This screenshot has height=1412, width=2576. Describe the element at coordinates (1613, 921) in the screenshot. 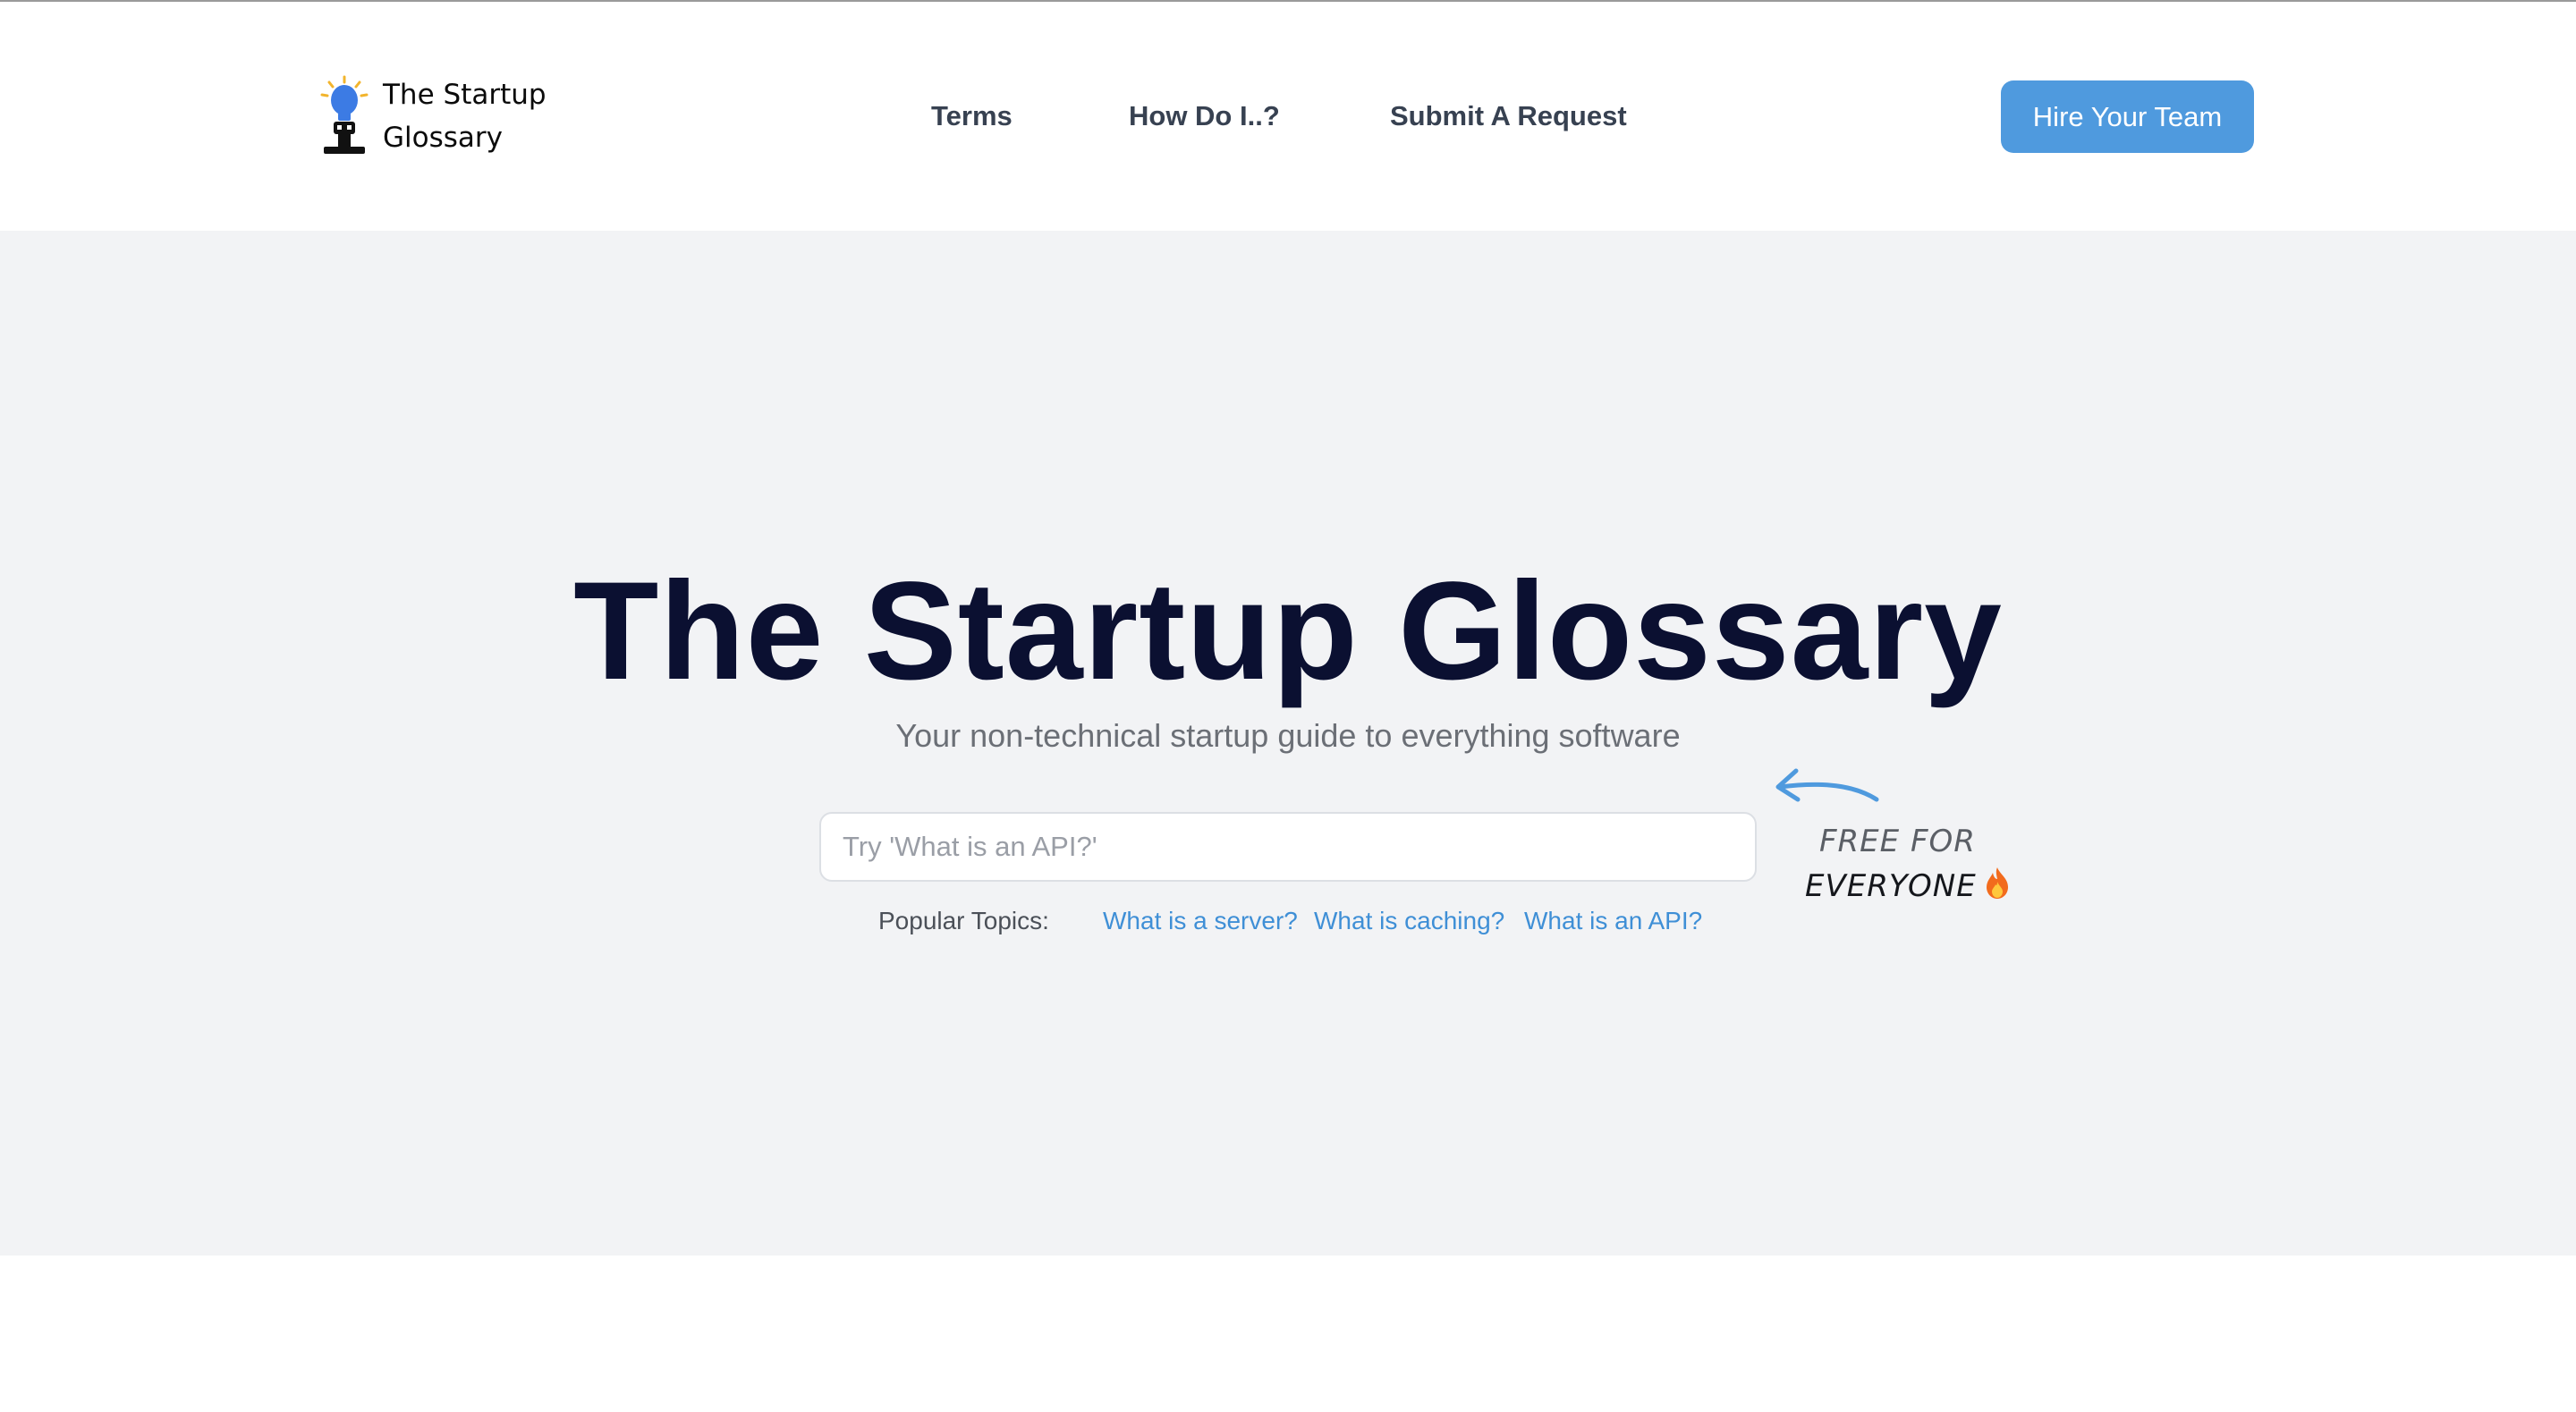

I see `topic-link-api: What is an API?` at that location.